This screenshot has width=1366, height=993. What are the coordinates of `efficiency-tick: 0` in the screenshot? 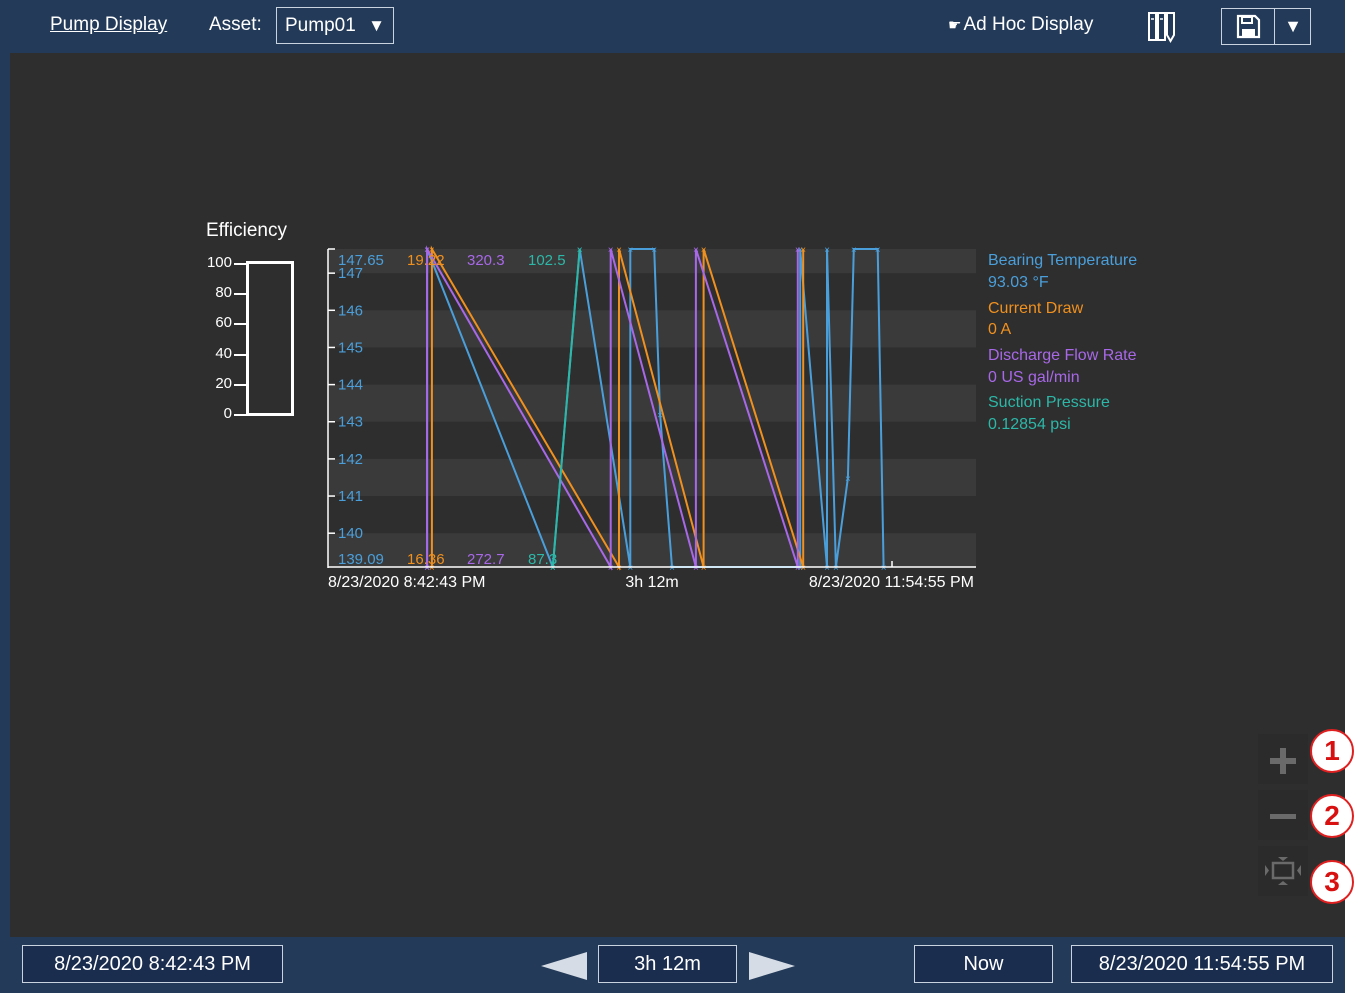 It's located at (227, 413).